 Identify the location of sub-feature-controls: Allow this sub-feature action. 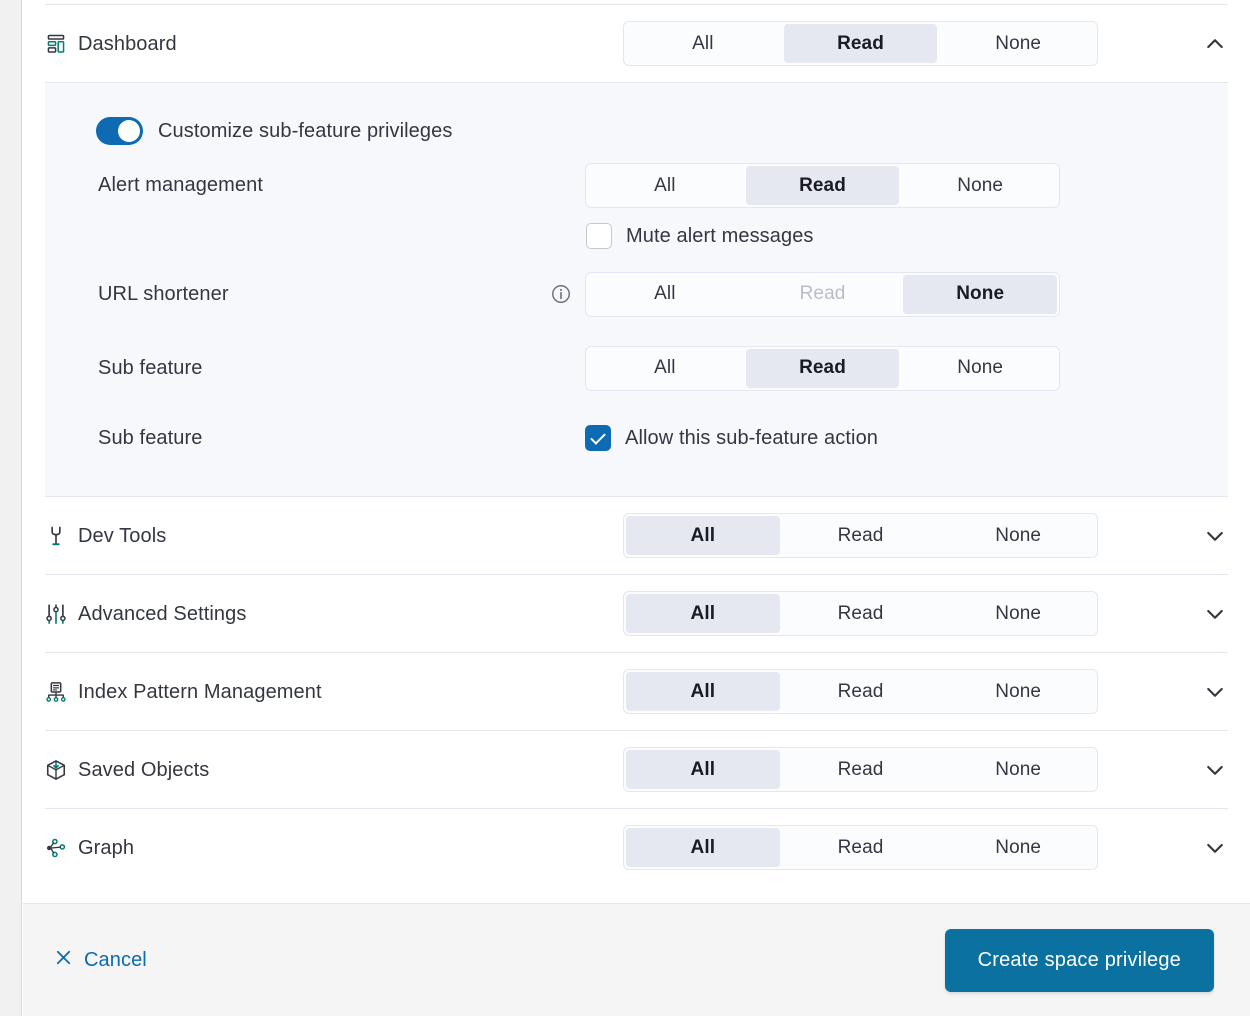
(731, 438).